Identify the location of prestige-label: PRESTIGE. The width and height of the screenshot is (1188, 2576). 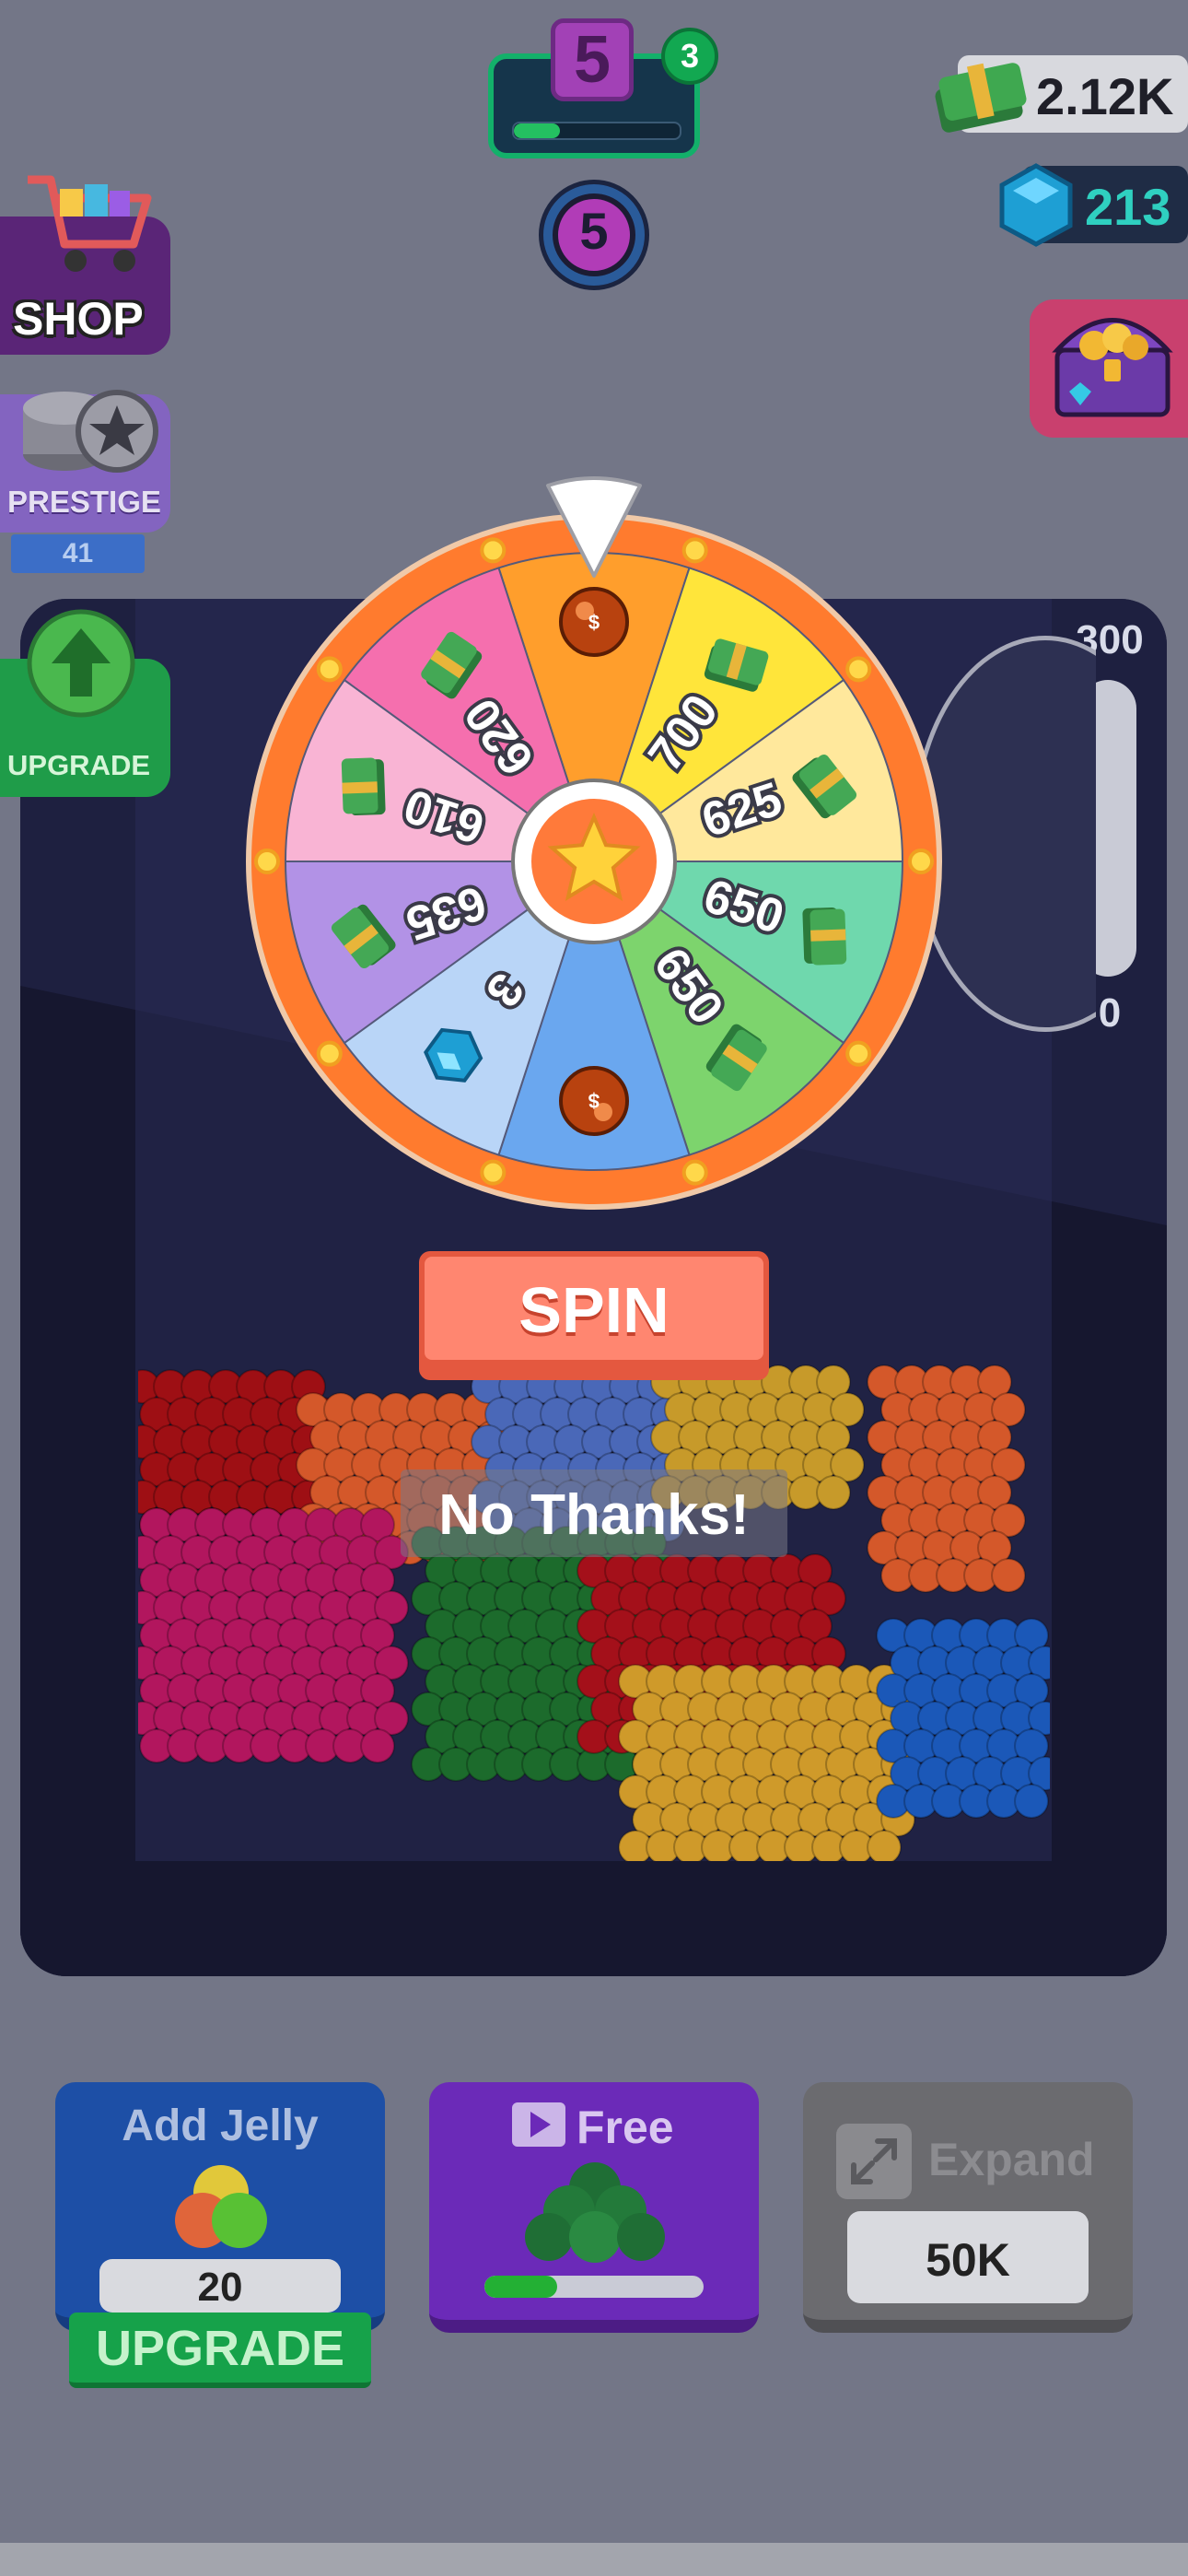
(84, 502).